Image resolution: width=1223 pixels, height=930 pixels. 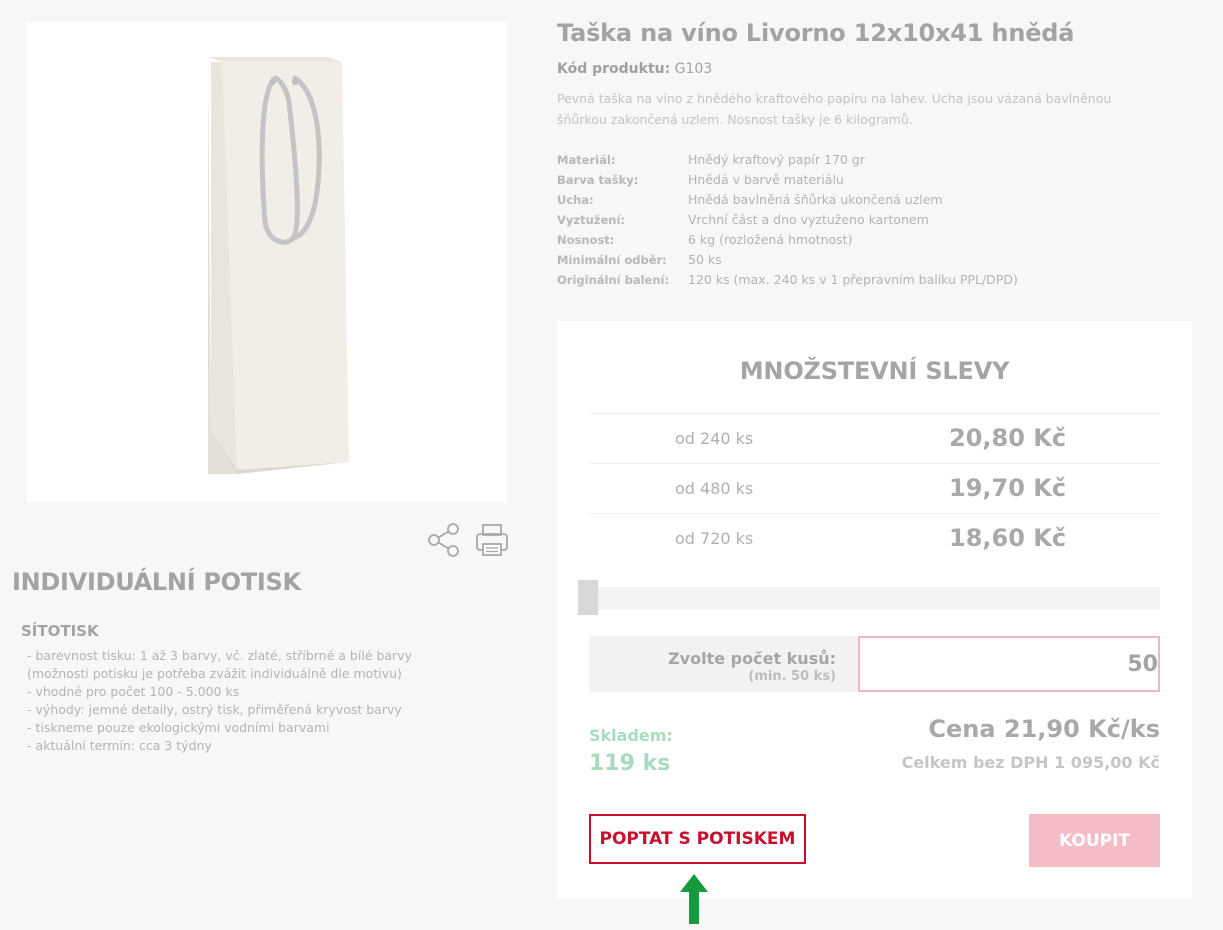 I want to click on stock-value: 119 ks, so click(x=630, y=763).